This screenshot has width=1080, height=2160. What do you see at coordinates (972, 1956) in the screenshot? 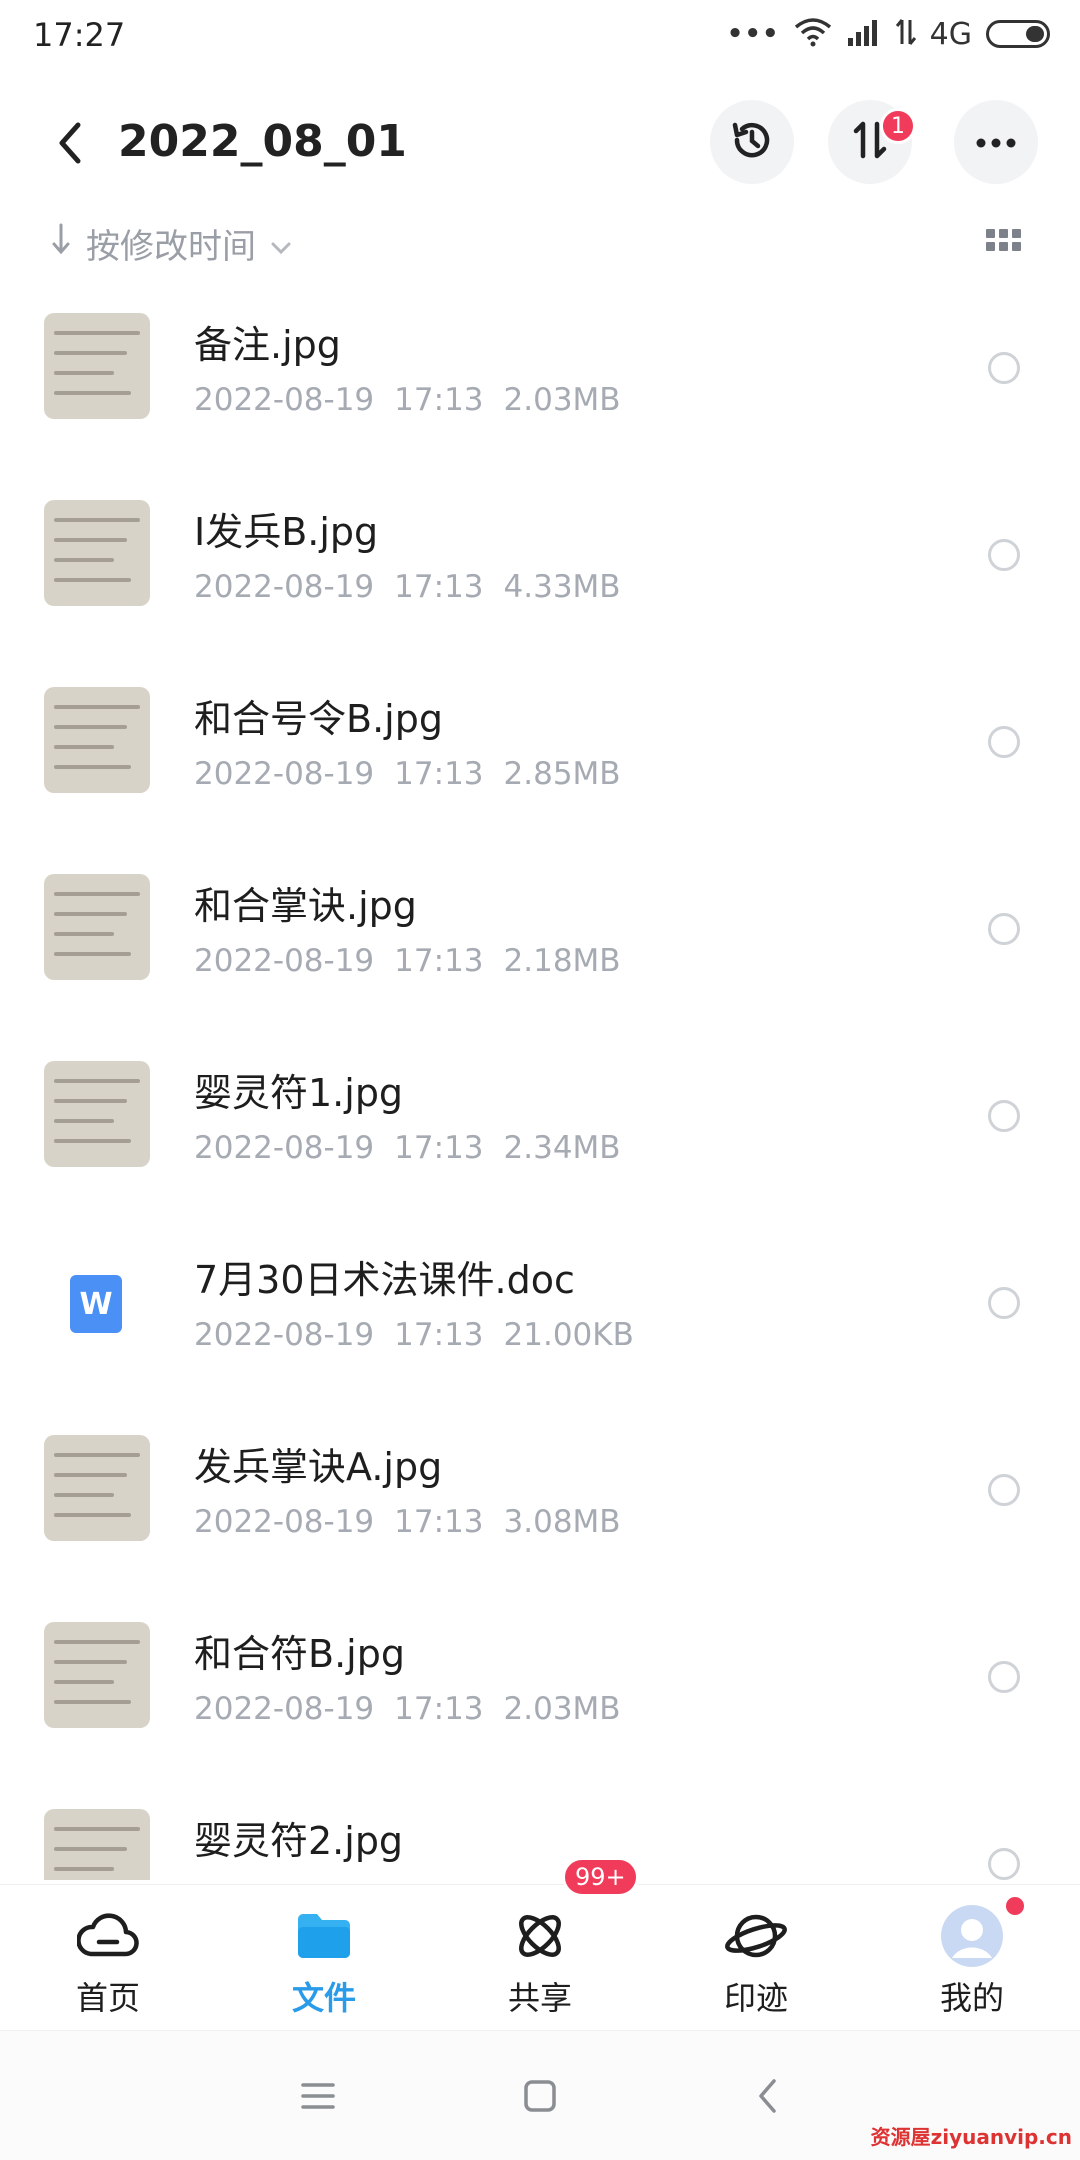
I see `tab-mine: 我的` at bounding box center [972, 1956].